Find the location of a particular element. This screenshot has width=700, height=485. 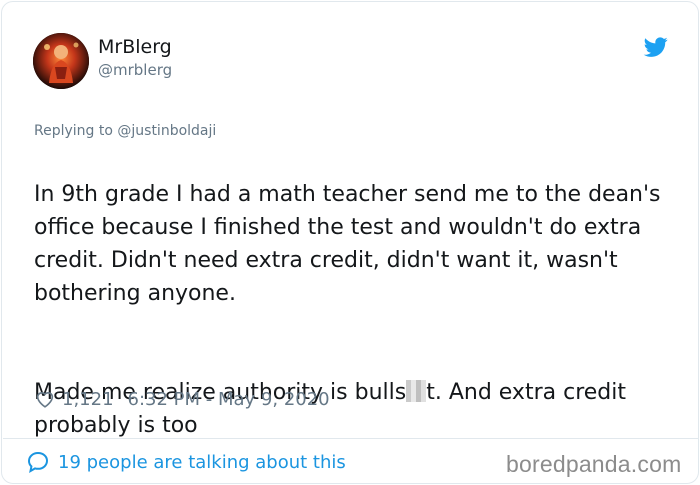

conversation-link: 19 people are talking about this is located at coordinates (186, 462).